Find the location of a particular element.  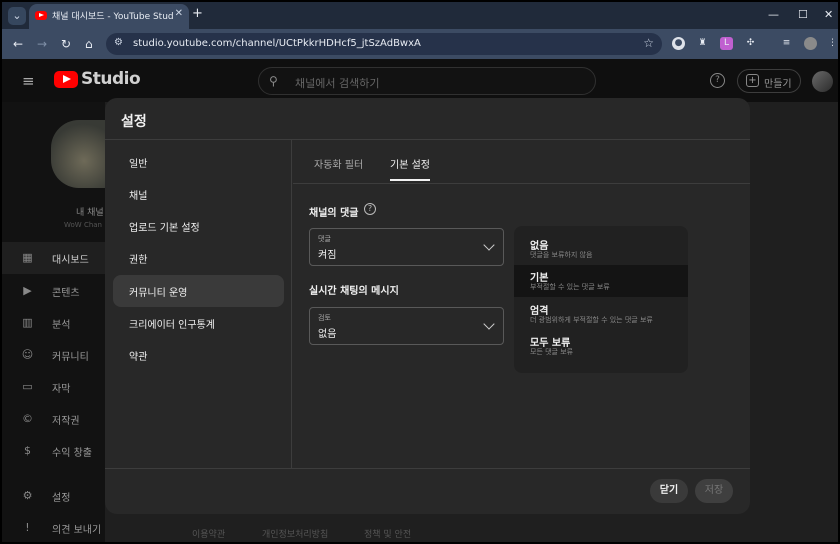

footer-link-privacy: 개인정보처리방침 is located at coordinates (295, 533).